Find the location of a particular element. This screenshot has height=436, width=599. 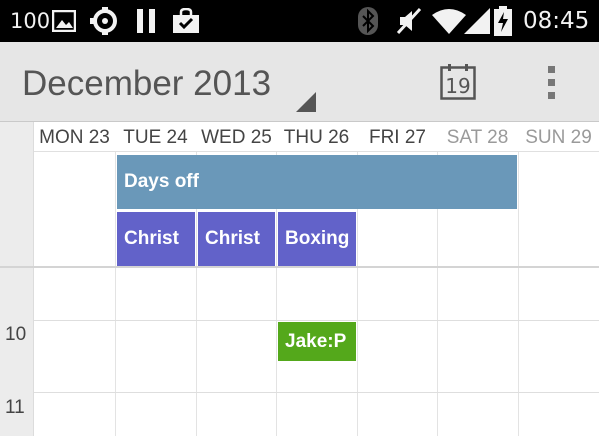

hour-gutter is located at coordinates (17, 294).